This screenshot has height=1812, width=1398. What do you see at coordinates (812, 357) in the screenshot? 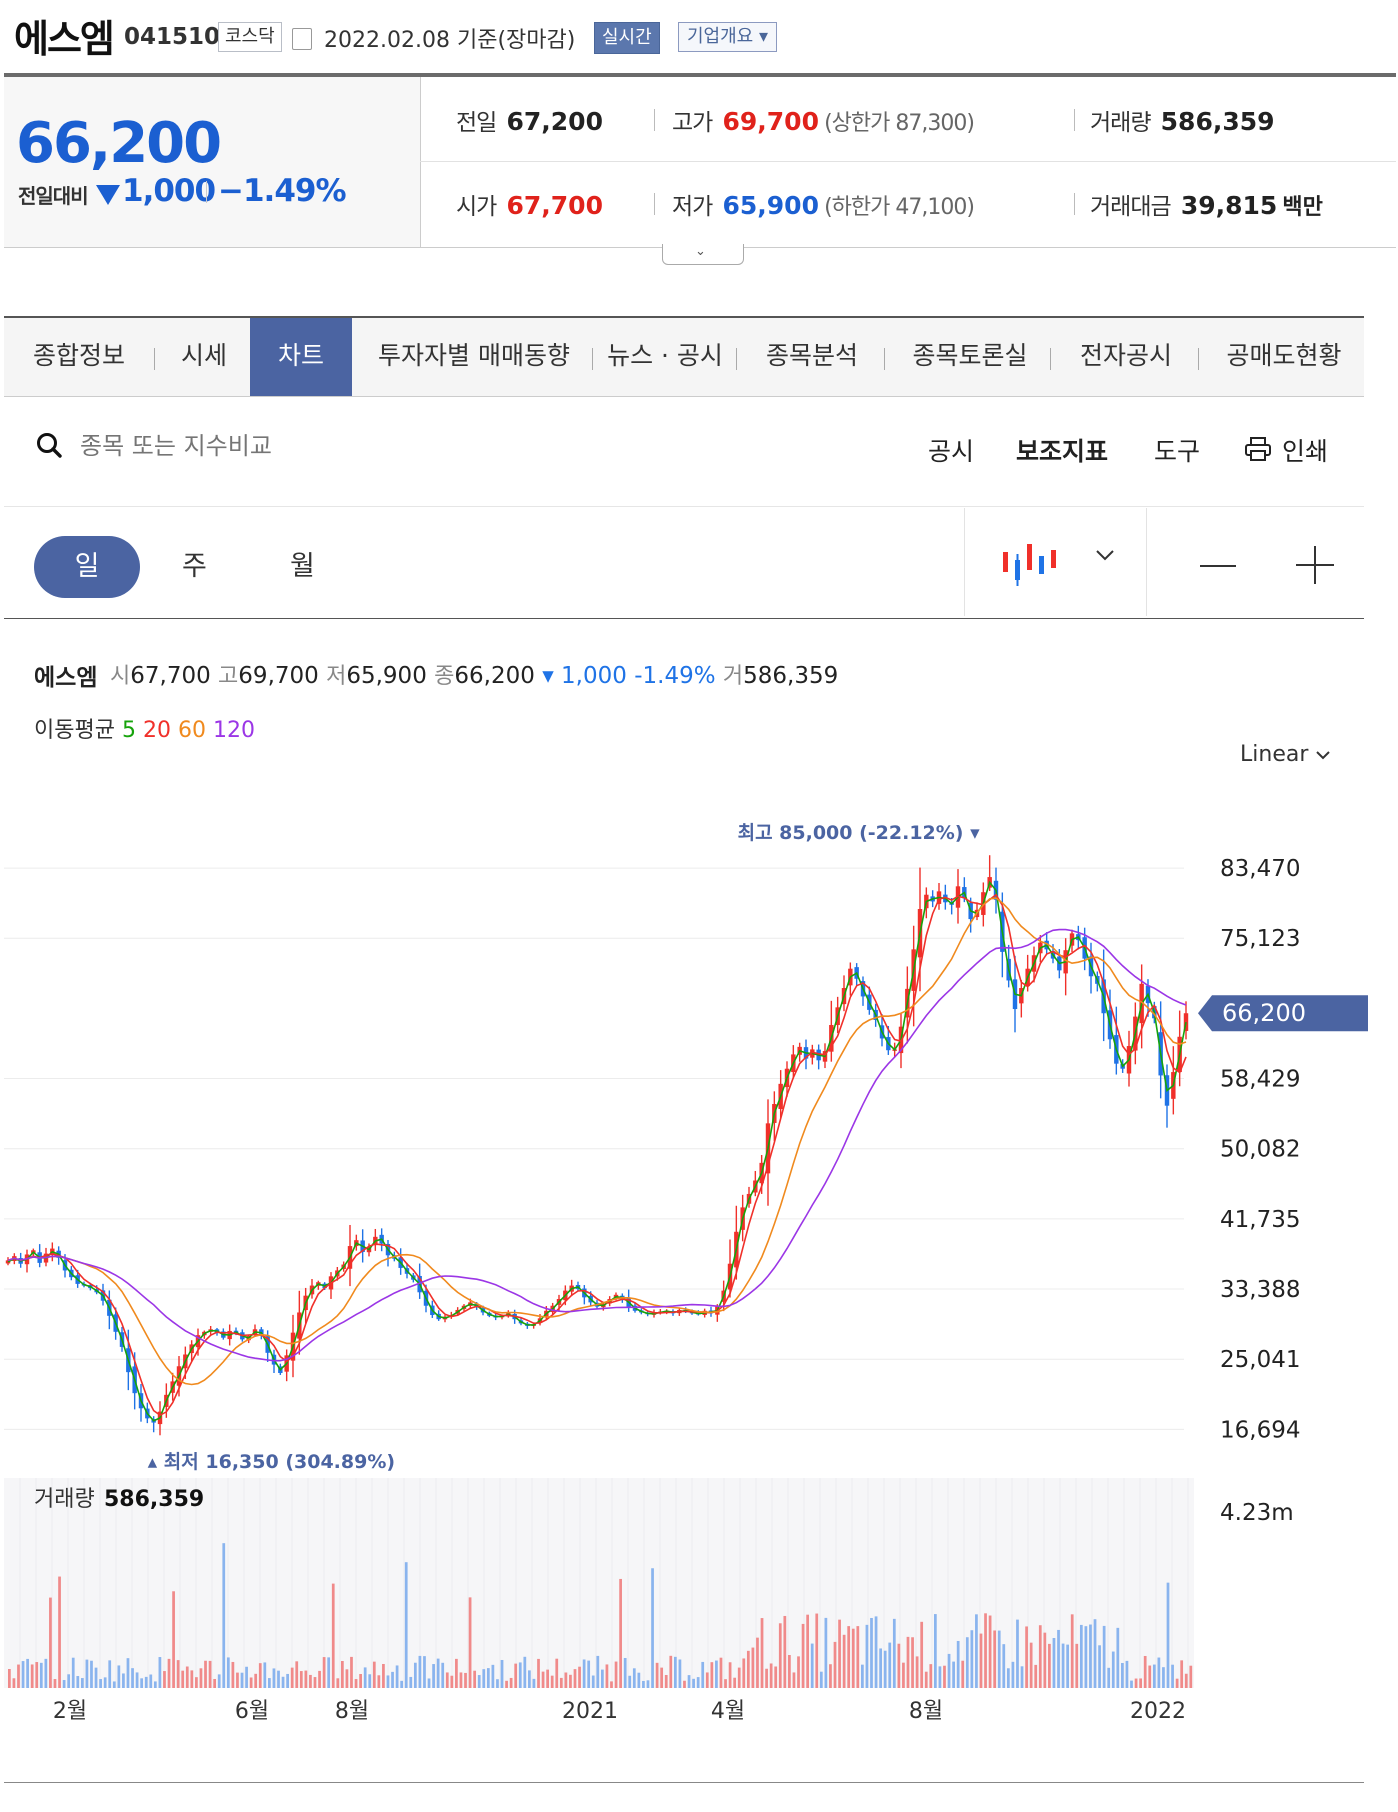
I see `tab-analysis: 종목분석` at bounding box center [812, 357].